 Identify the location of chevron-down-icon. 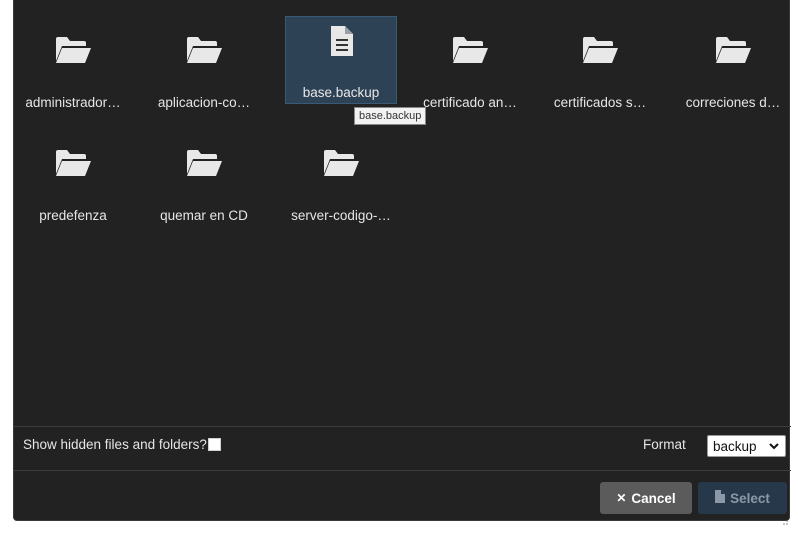
(774, 447).